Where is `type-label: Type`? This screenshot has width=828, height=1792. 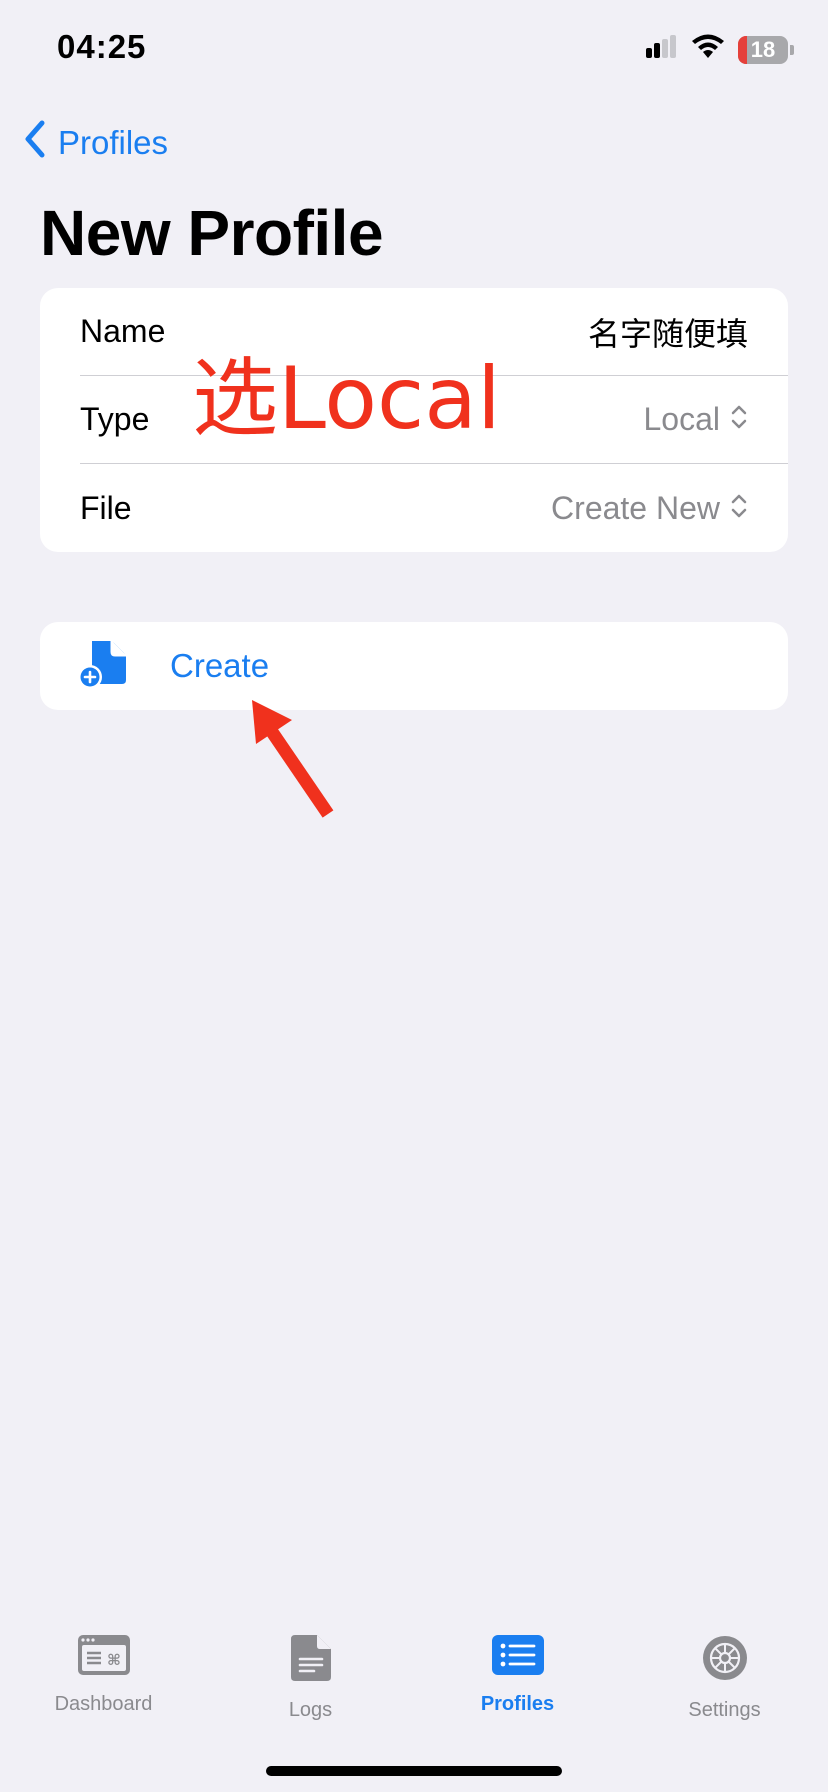 type-label: Type is located at coordinates (115, 419).